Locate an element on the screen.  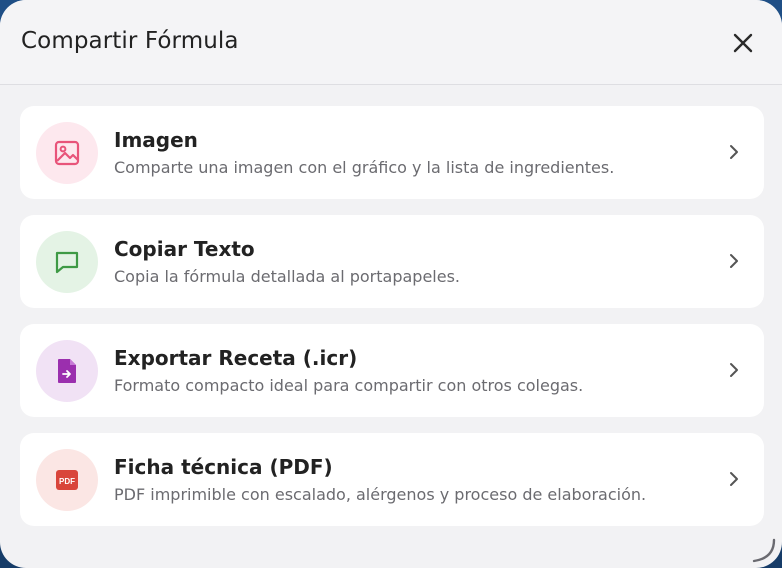
close-button is located at coordinates (743, 43).